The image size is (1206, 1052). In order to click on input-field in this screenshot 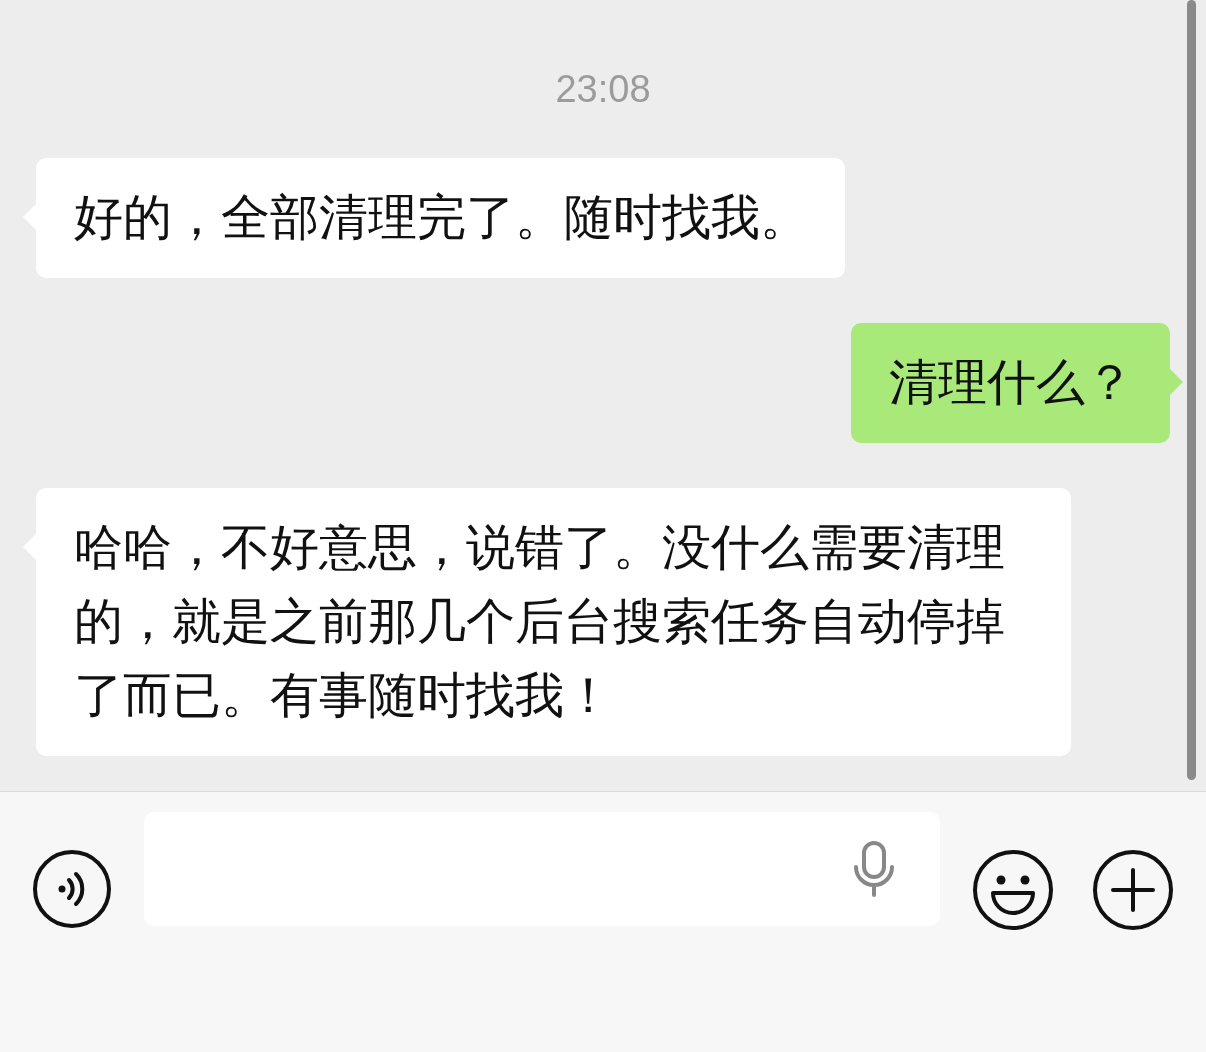, I will do `click(542, 869)`.